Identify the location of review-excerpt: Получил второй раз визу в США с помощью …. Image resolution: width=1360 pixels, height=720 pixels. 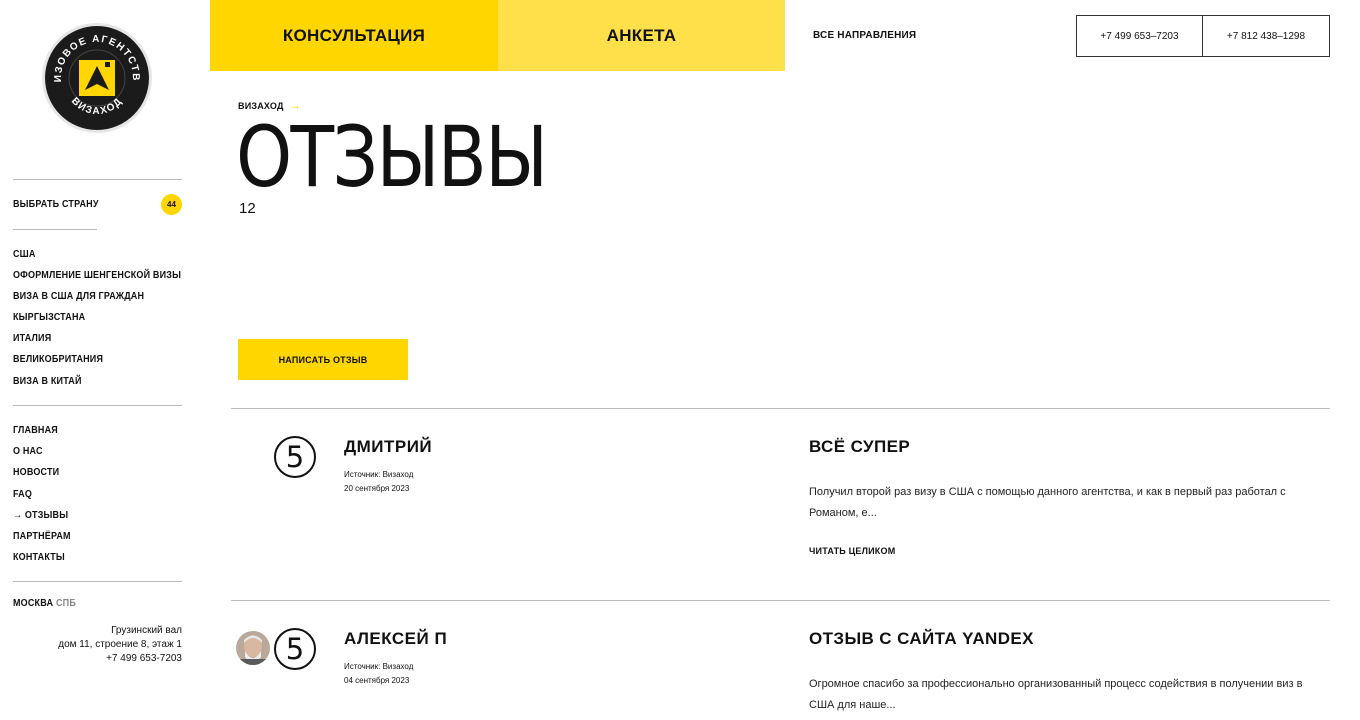
(1047, 502).